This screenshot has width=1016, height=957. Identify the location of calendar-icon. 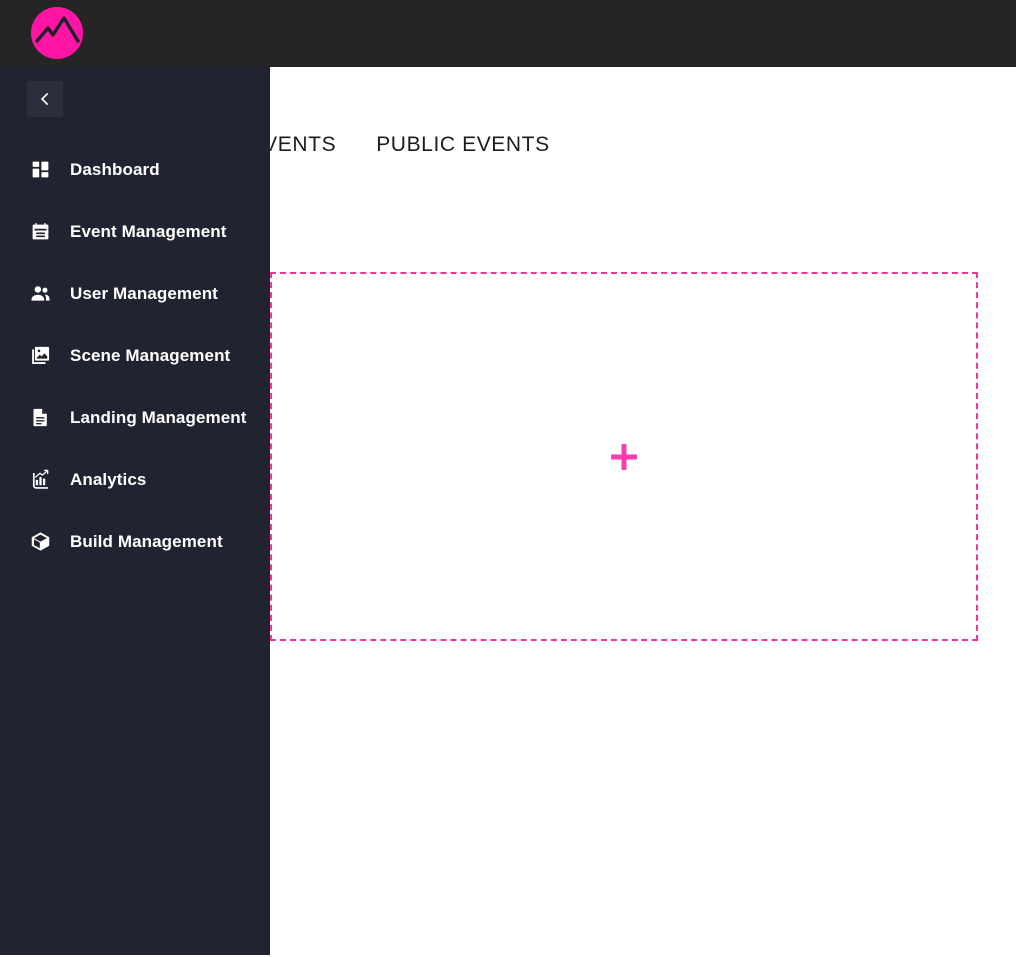
(43, 231).